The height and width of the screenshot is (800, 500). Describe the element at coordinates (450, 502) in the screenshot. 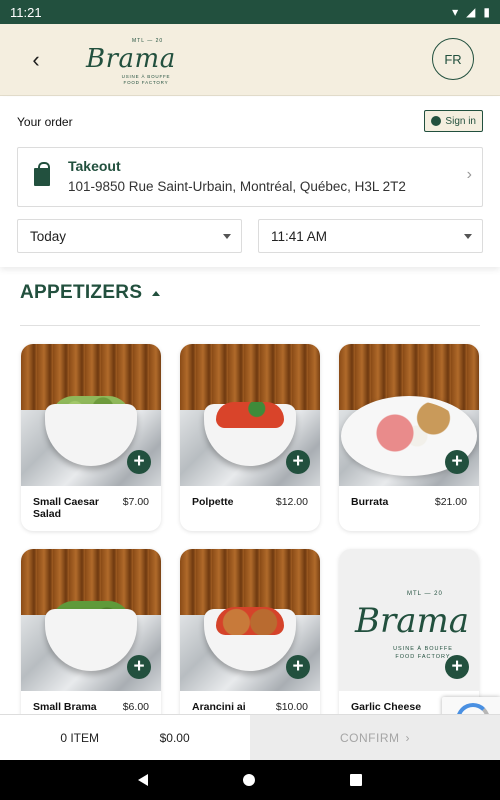

I see `product-price: $21.00` at that location.